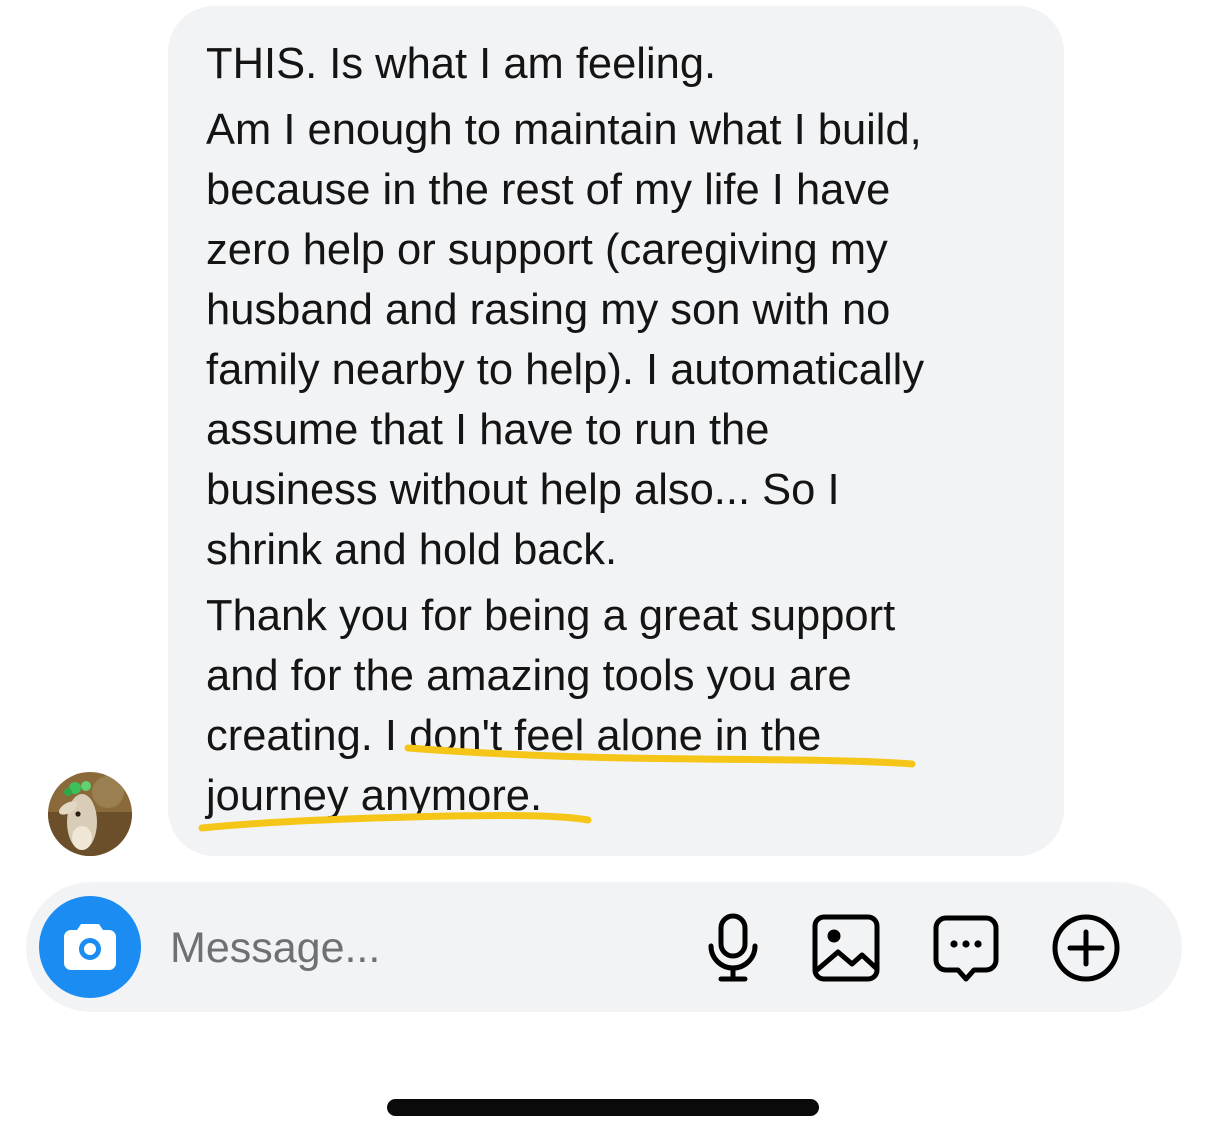 The width and height of the screenshot is (1206, 1138). Describe the element at coordinates (420, 948) in the screenshot. I see `message-input` at that location.